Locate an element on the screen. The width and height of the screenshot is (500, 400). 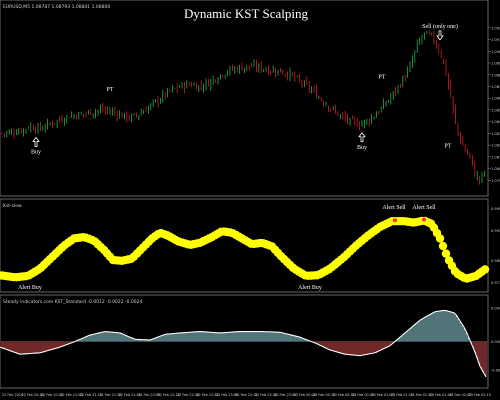
kst-standard-axis: 0.0047 0.0000 -0.0040 is located at coordinates (495, 340).